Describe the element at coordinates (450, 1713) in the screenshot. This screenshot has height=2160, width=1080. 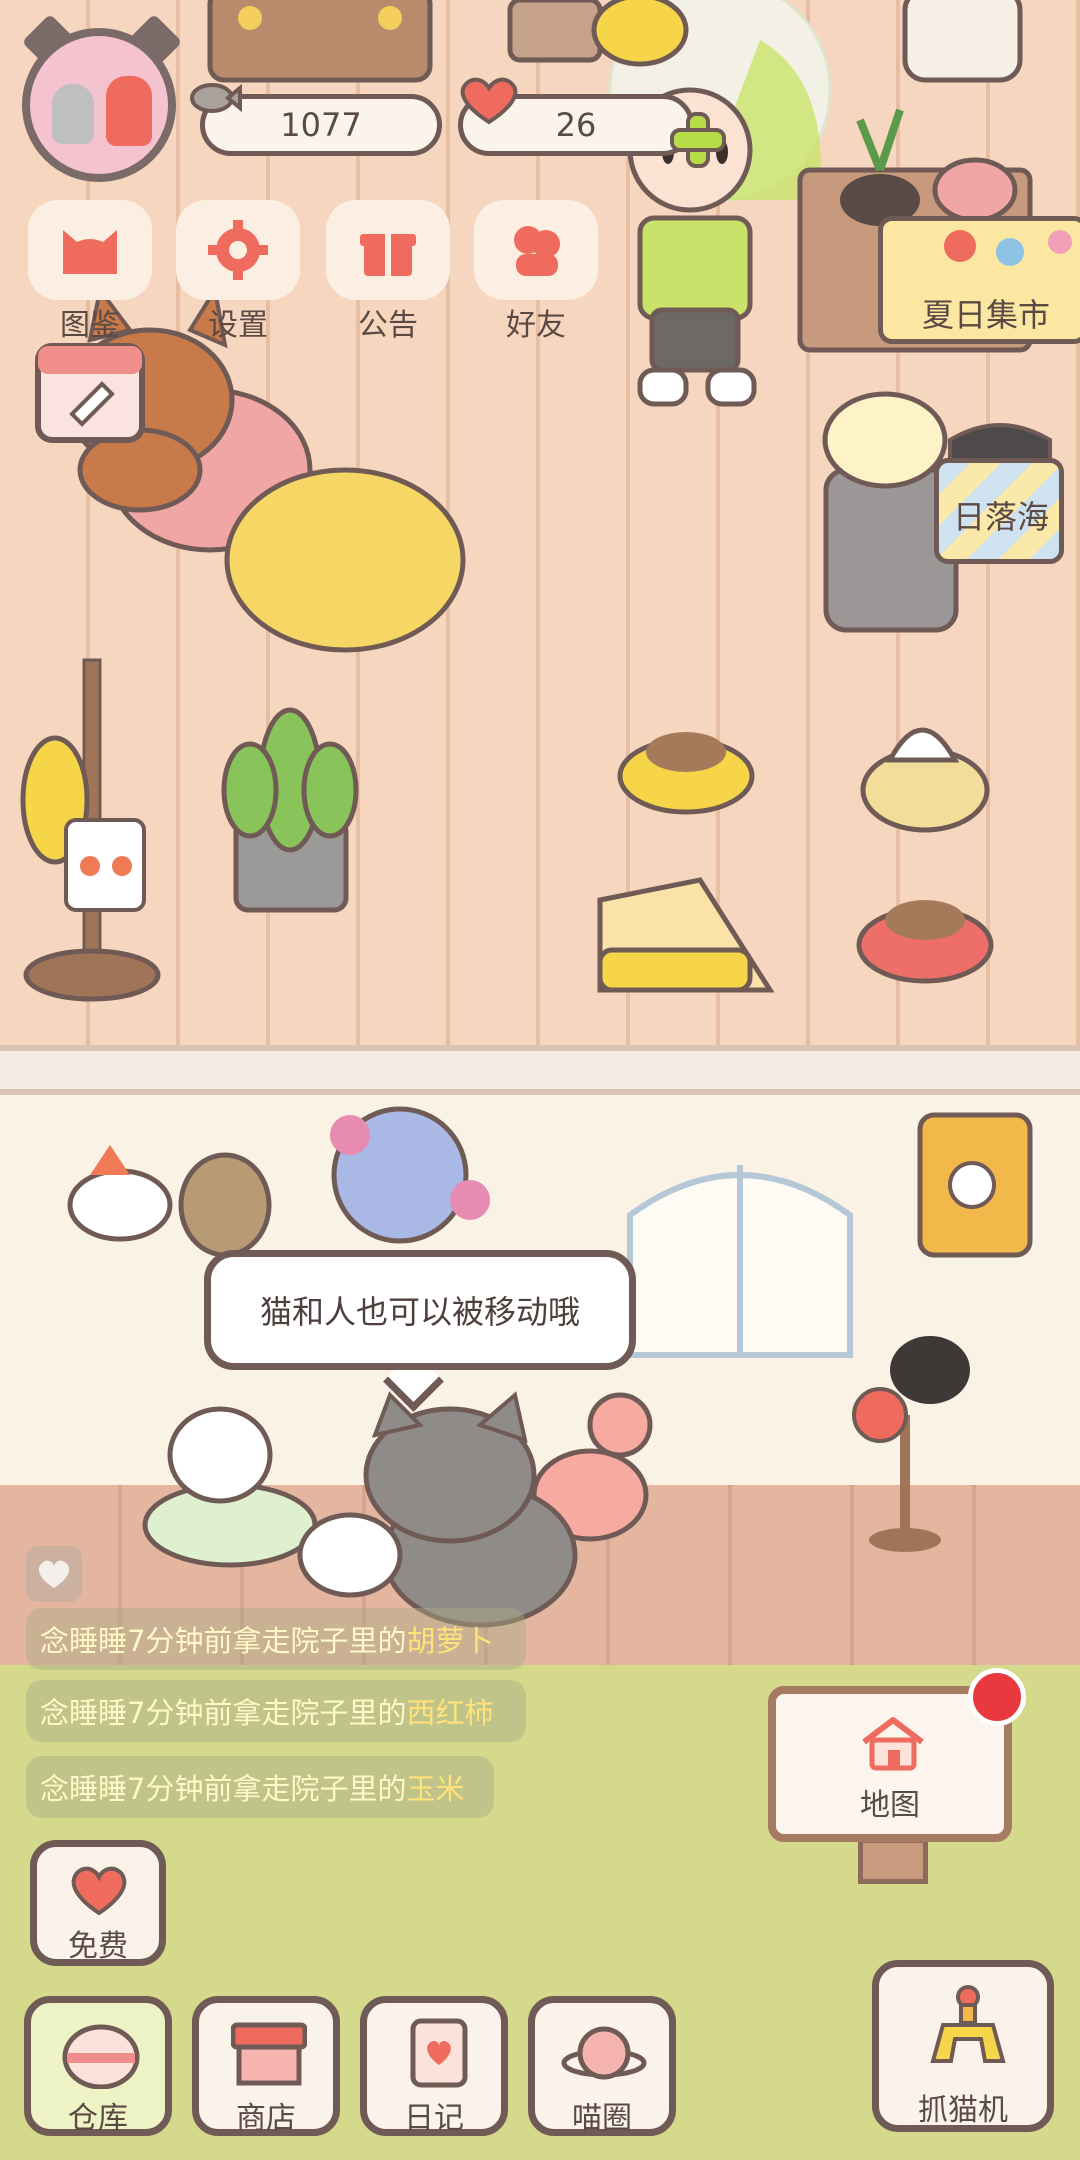
I see `feed-item-name: 西红柿` at that location.